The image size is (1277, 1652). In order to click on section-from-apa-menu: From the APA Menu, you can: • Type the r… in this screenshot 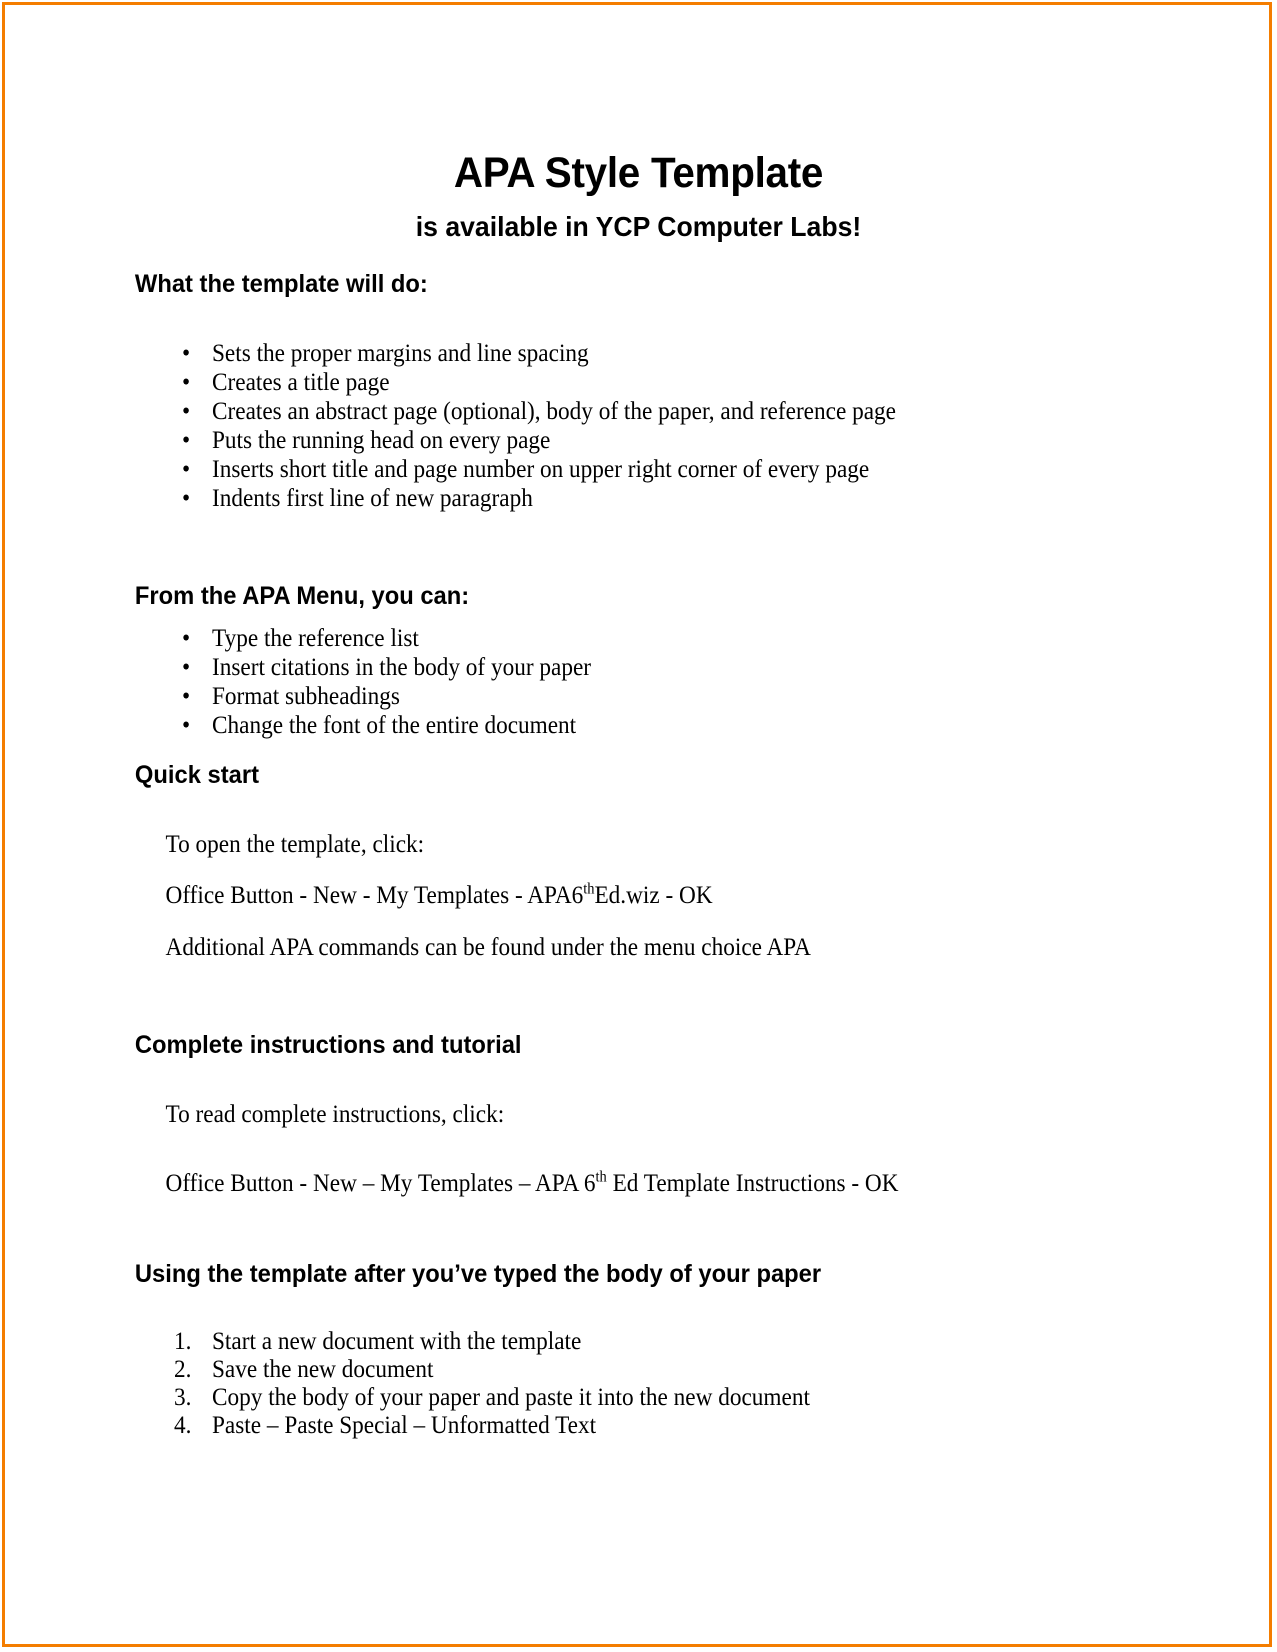, I will do `click(638, 661)`.